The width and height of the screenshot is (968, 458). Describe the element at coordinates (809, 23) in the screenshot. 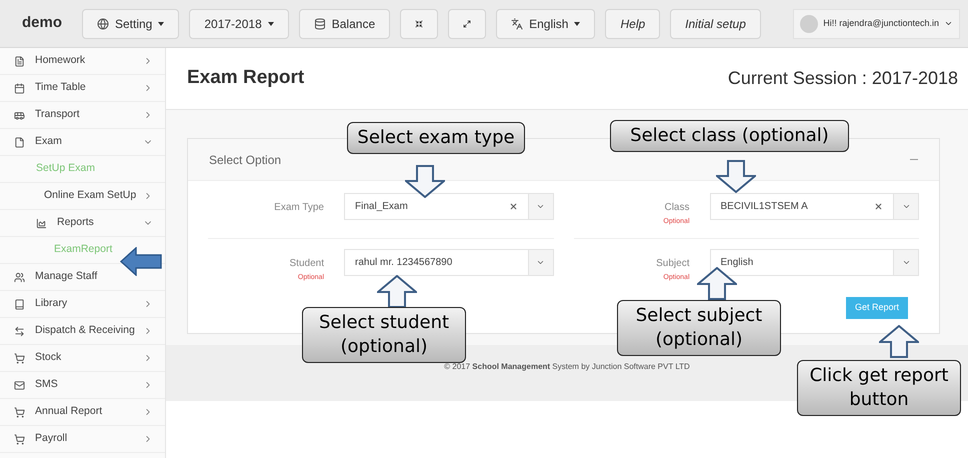

I see `avatar-icon` at that location.